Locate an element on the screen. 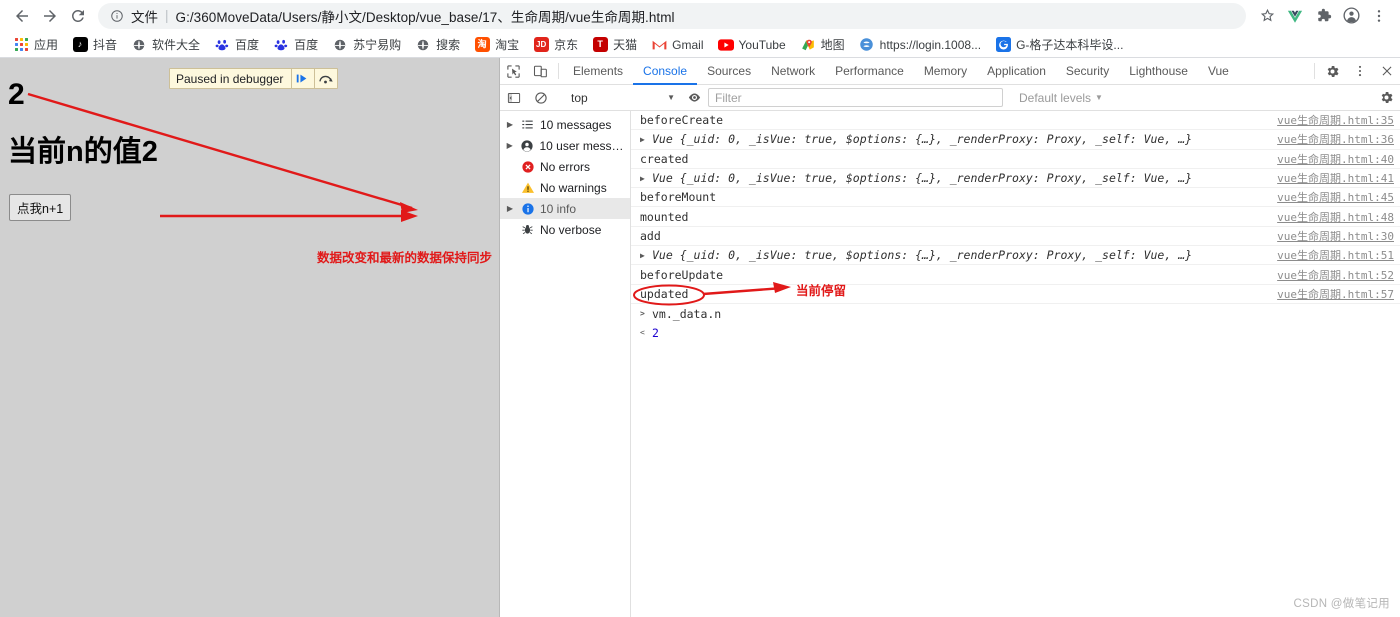 The image size is (1400, 617). console-source-link: vue生命周期.html:35 is located at coordinates (1335, 120).